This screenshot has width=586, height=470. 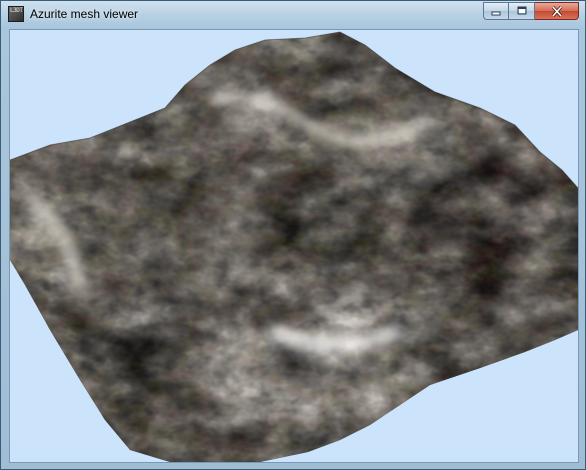 I want to click on close-button, so click(x=557, y=11).